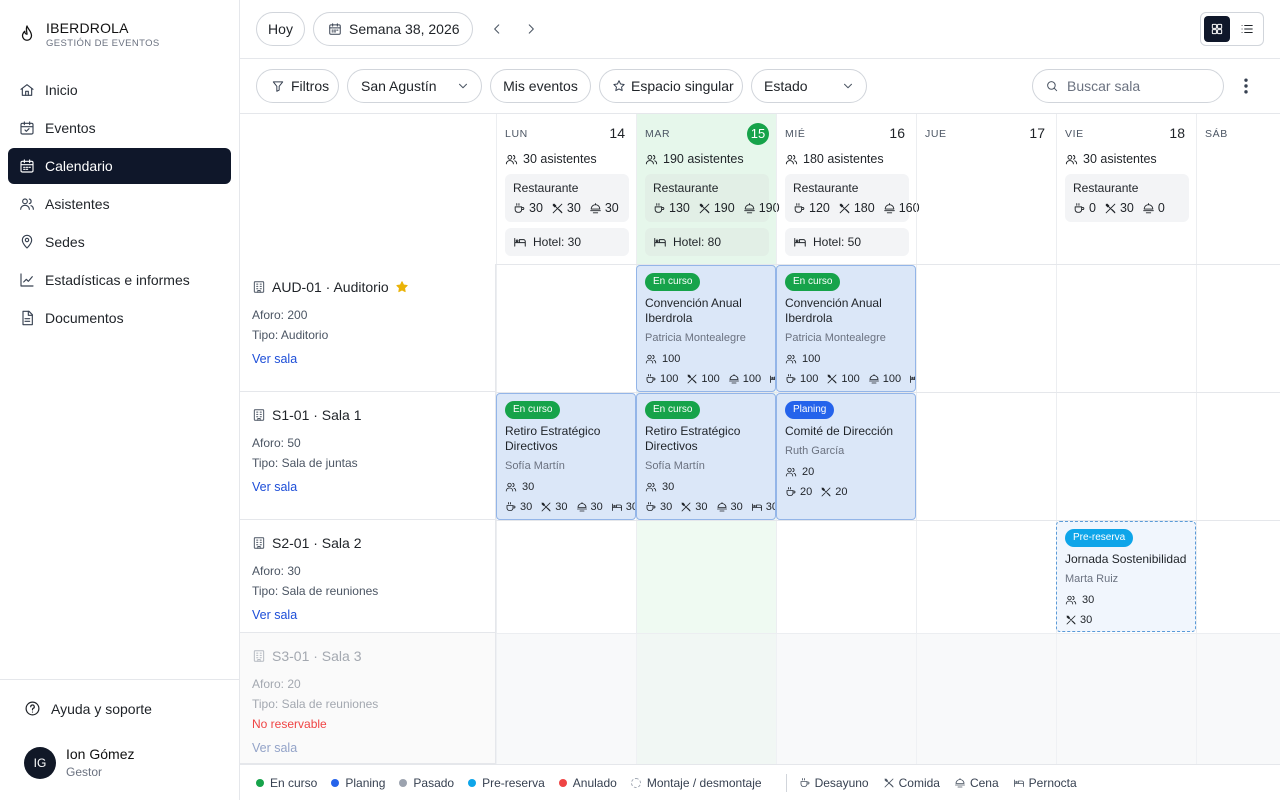 The image size is (1280, 800). I want to click on map-pin-icon, so click(27, 242).